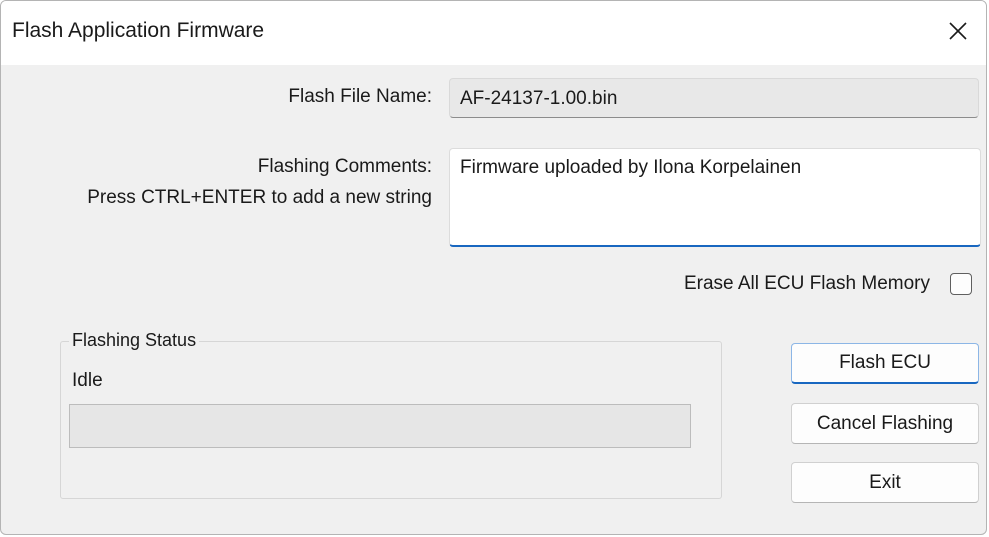  I want to click on flashing-progress-bar, so click(380, 426).